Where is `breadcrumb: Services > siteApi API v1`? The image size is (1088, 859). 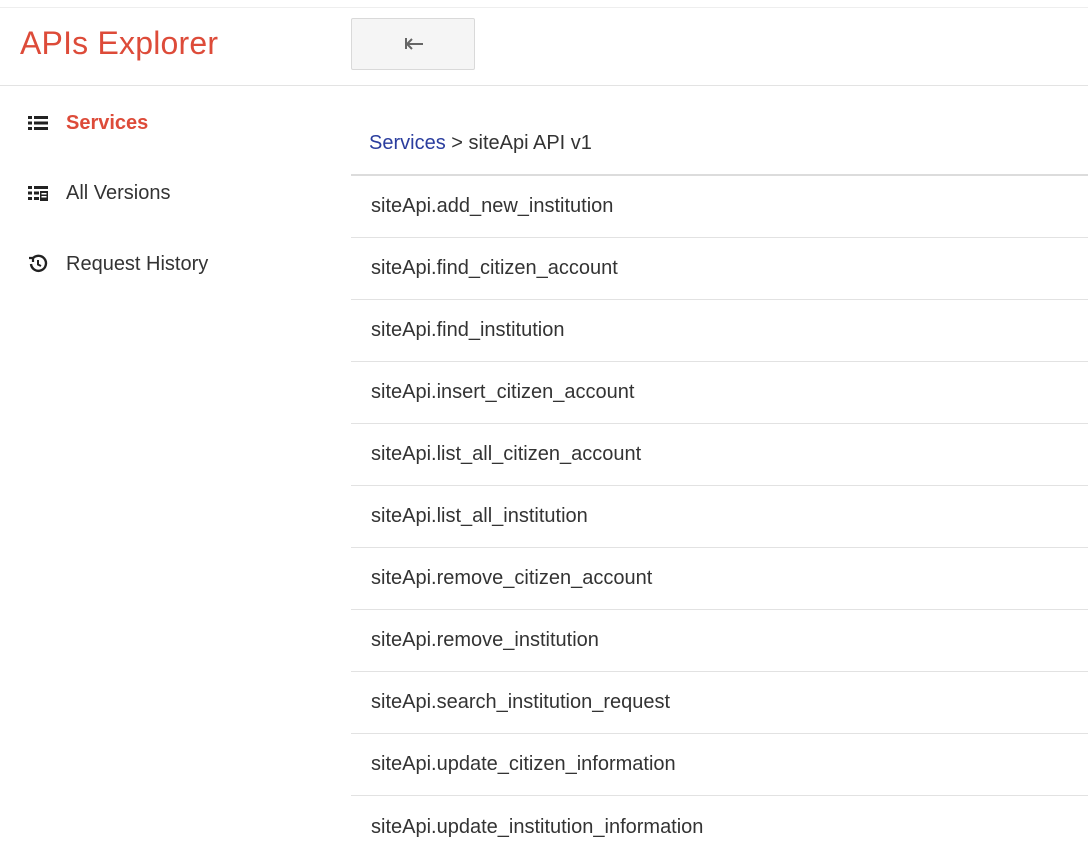 breadcrumb: Services > siteApi API v1 is located at coordinates (480, 143).